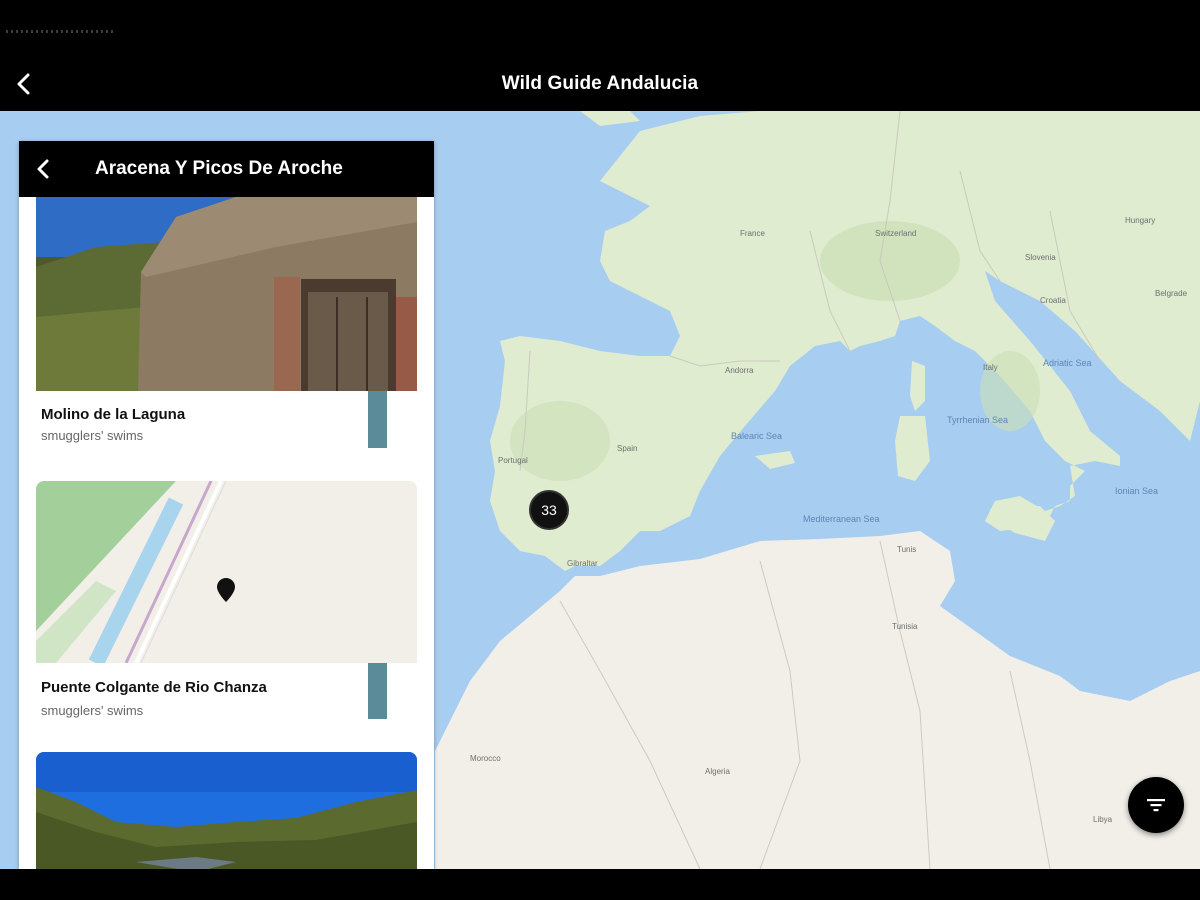  Describe the element at coordinates (485, 758) in the screenshot. I see `label-morocco: Morocco` at that location.